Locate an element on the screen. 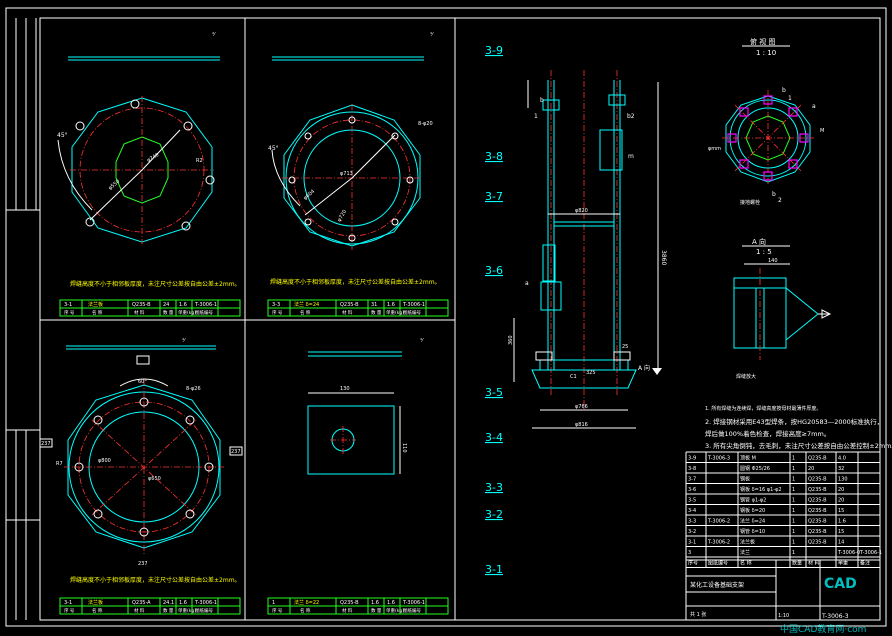 This screenshot has height=636, width=892. top-view: 俯 视 图 1 : 10 b 1 a M φmm b 2 接地螺栓 is located at coordinates (766, 121).